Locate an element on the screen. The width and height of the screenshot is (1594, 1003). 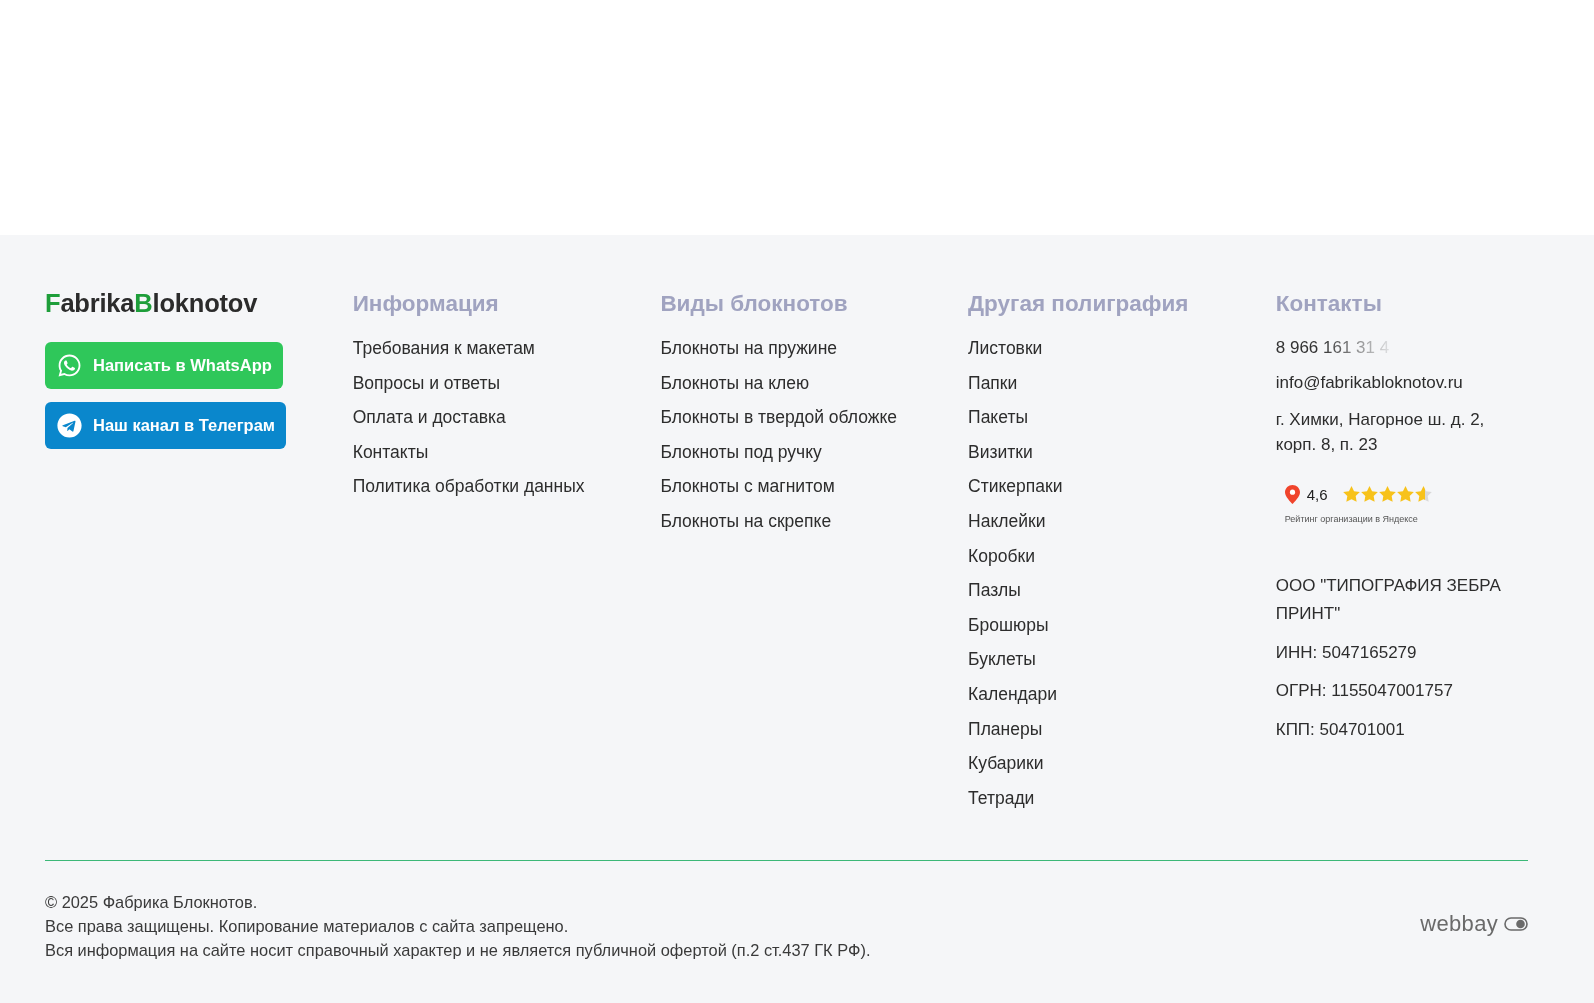
footer-link: Политика обработки данных is located at coordinates (468, 486).